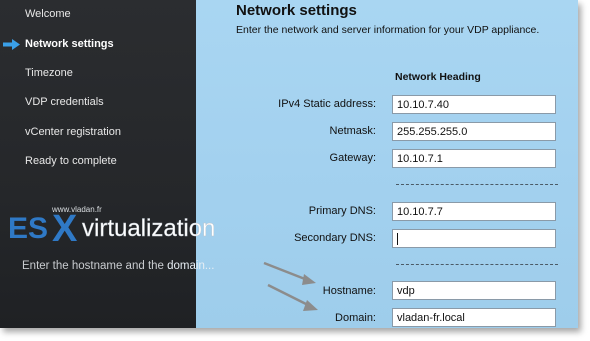 This screenshot has height=341, width=590. I want to click on sidebar-item-ready-to-complete: Ready to complete, so click(71, 161).